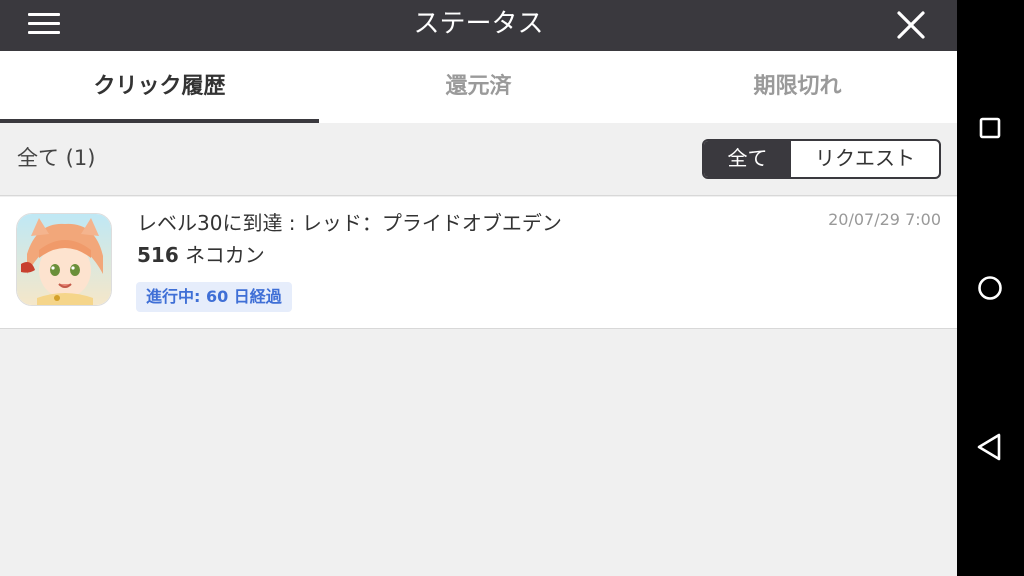 The height and width of the screenshot is (576, 1024). Describe the element at coordinates (64, 259) in the screenshot. I see `app-icon` at that location.